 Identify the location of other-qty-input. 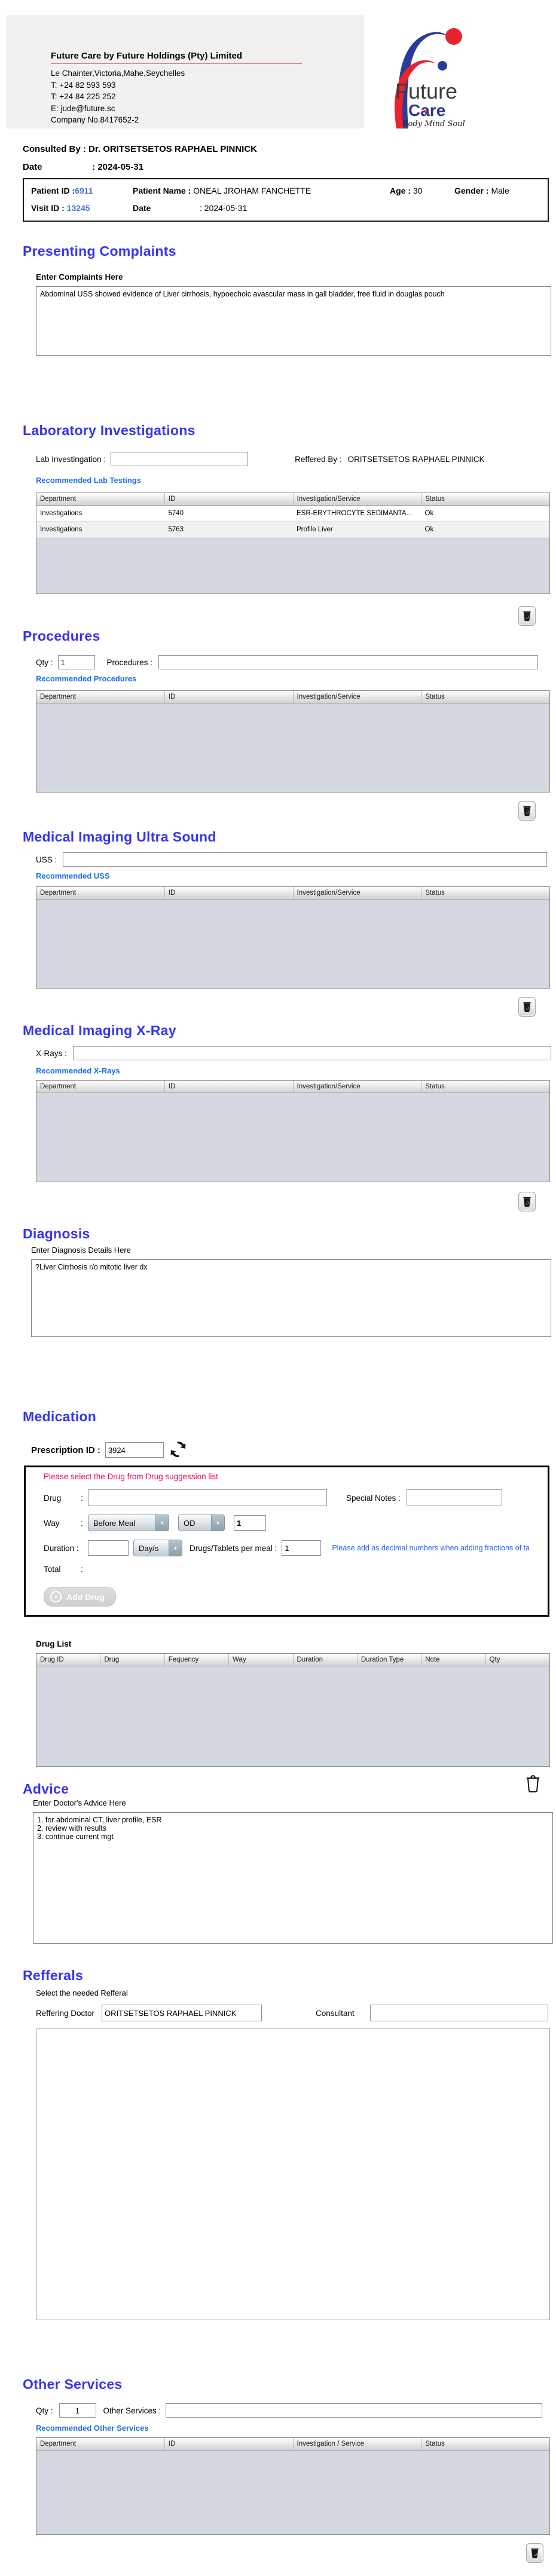
(77, 2410).